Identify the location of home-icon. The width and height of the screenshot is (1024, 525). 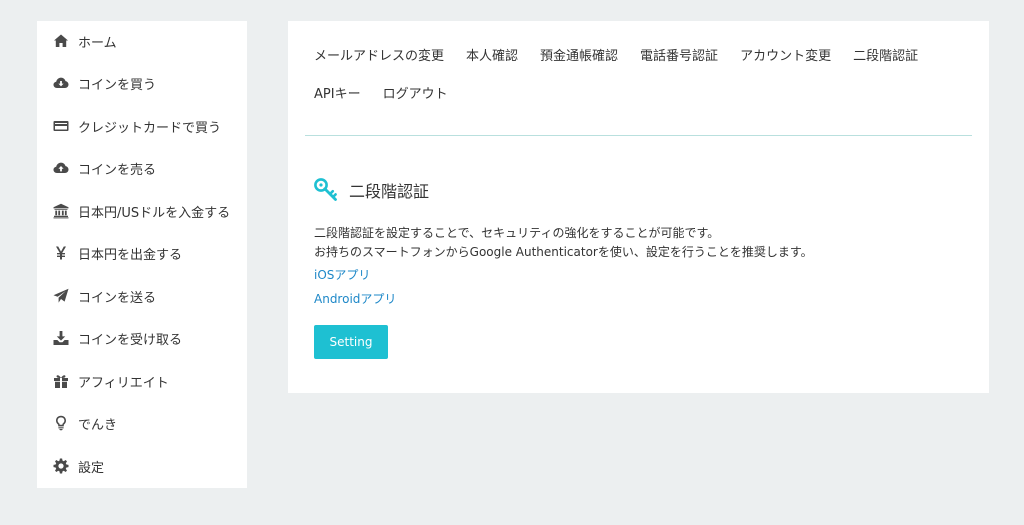
(61, 41).